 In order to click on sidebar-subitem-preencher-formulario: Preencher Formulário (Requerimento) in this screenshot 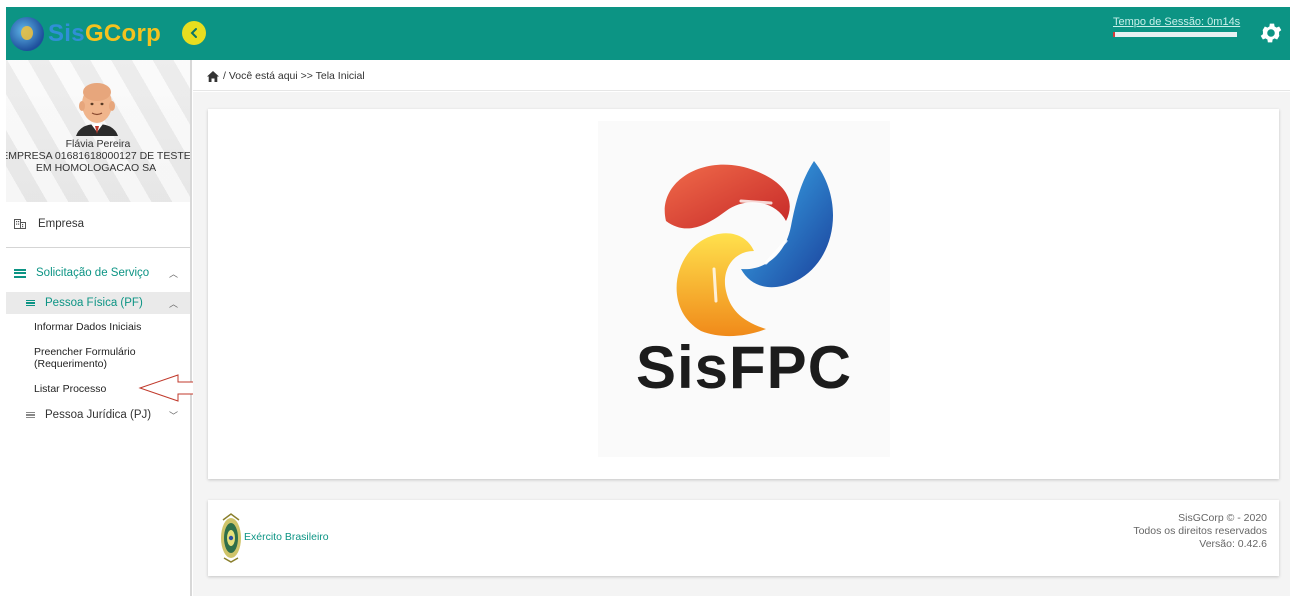, I will do `click(99, 358)`.